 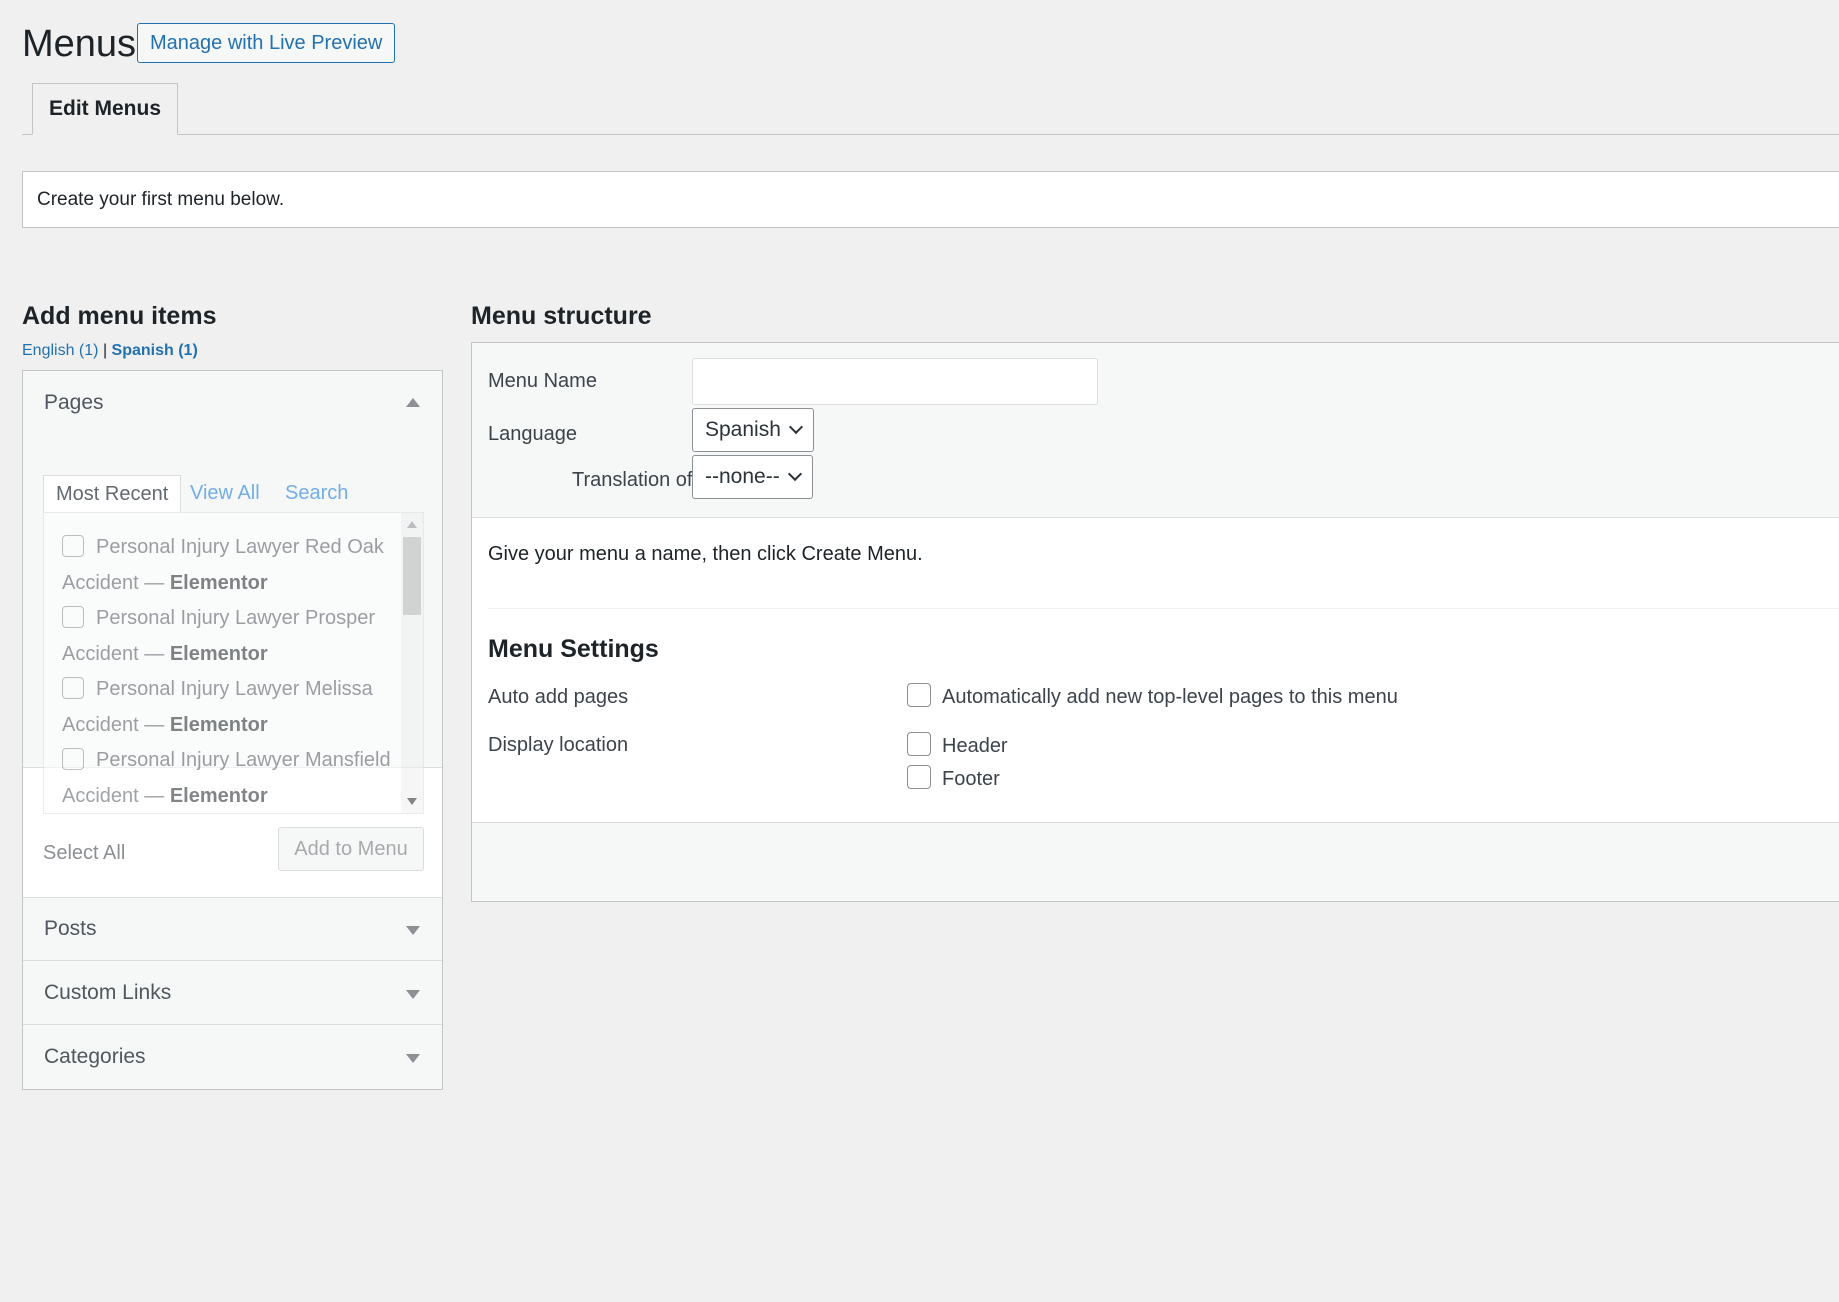 What do you see at coordinates (532, 434) in the screenshot?
I see `language-label: Language` at bounding box center [532, 434].